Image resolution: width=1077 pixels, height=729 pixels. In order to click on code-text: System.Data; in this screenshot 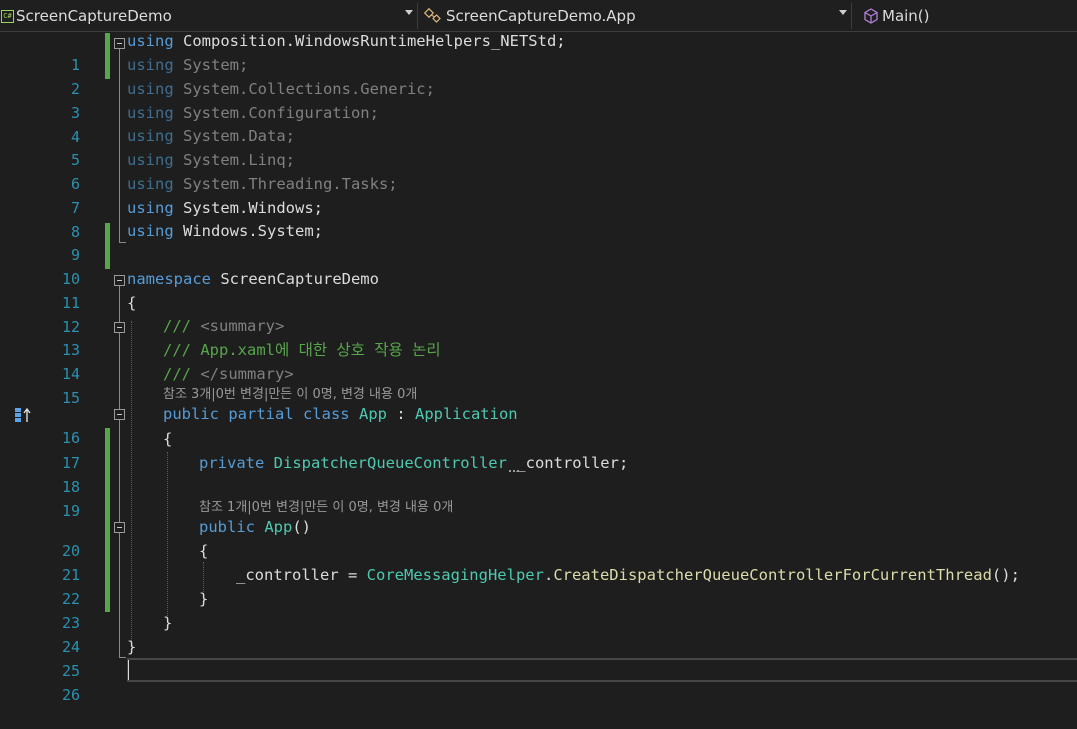, I will do `click(234, 136)`.